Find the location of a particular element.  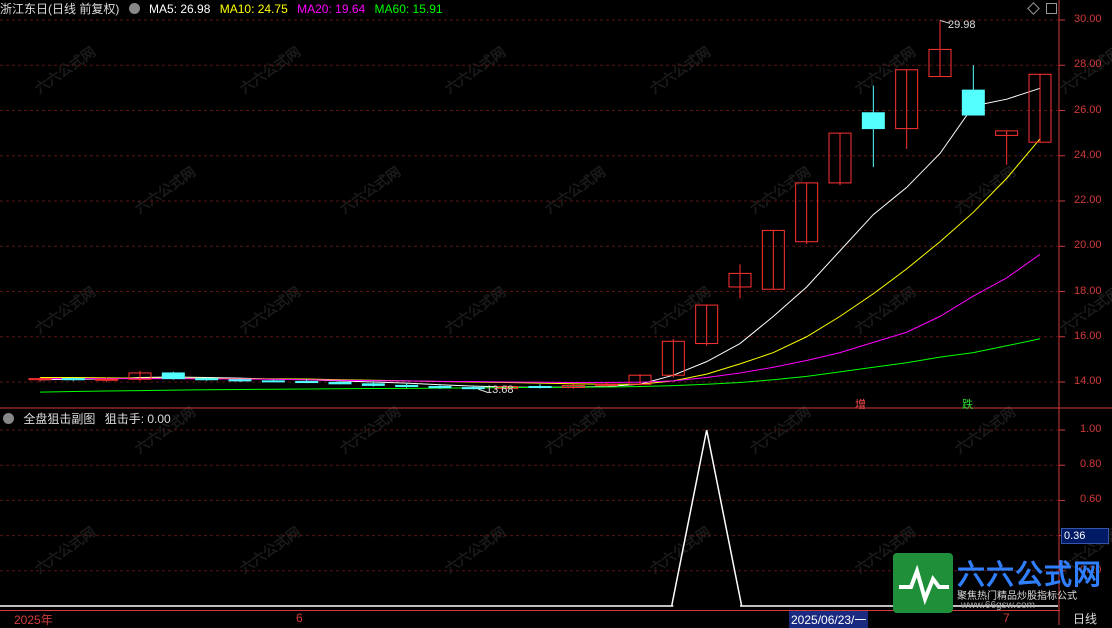

site-logo: 六六公式网 聚焦热门精品炒股指标公式 www.66gsw.com is located at coordinates (1002, 583).